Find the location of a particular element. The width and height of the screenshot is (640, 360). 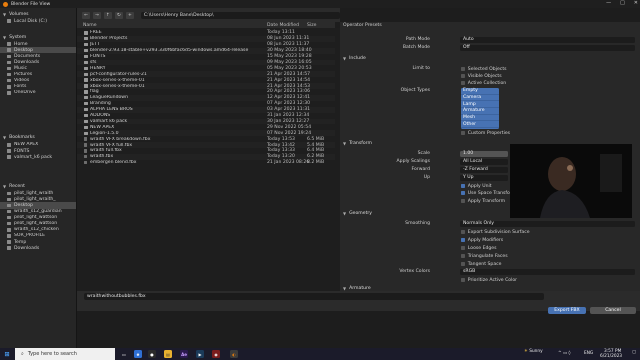

apply-modifiers-checkbox: Apply Modifiers is located at coordinates (482, 240).